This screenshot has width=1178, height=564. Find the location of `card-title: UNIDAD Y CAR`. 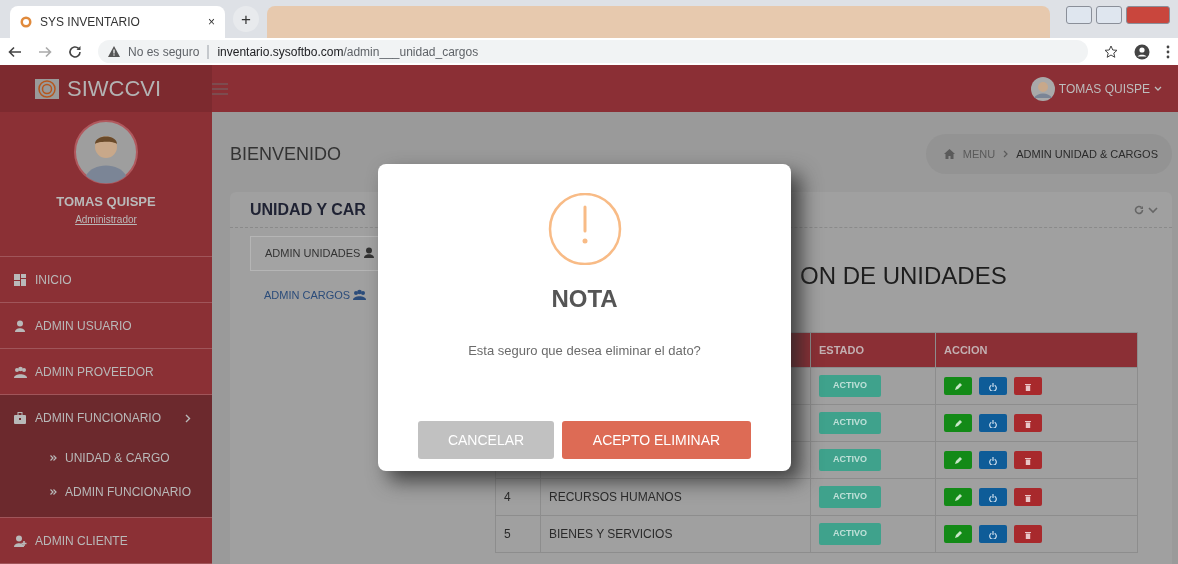

card-title: UNIDAD Y CAR is located at coordinates (308, 209).